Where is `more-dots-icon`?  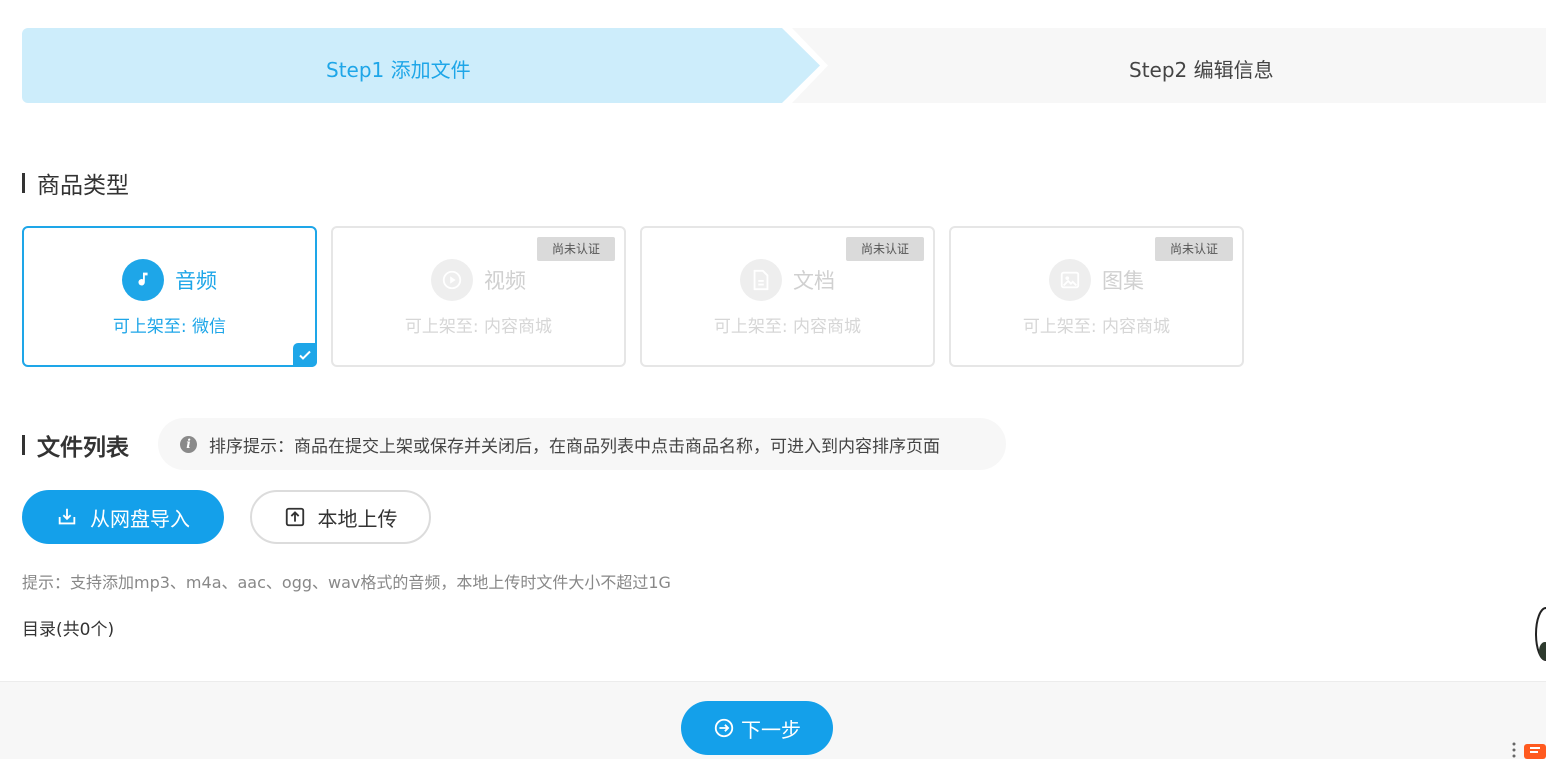 more-dots-icon is located at coordinates (1514, 750).